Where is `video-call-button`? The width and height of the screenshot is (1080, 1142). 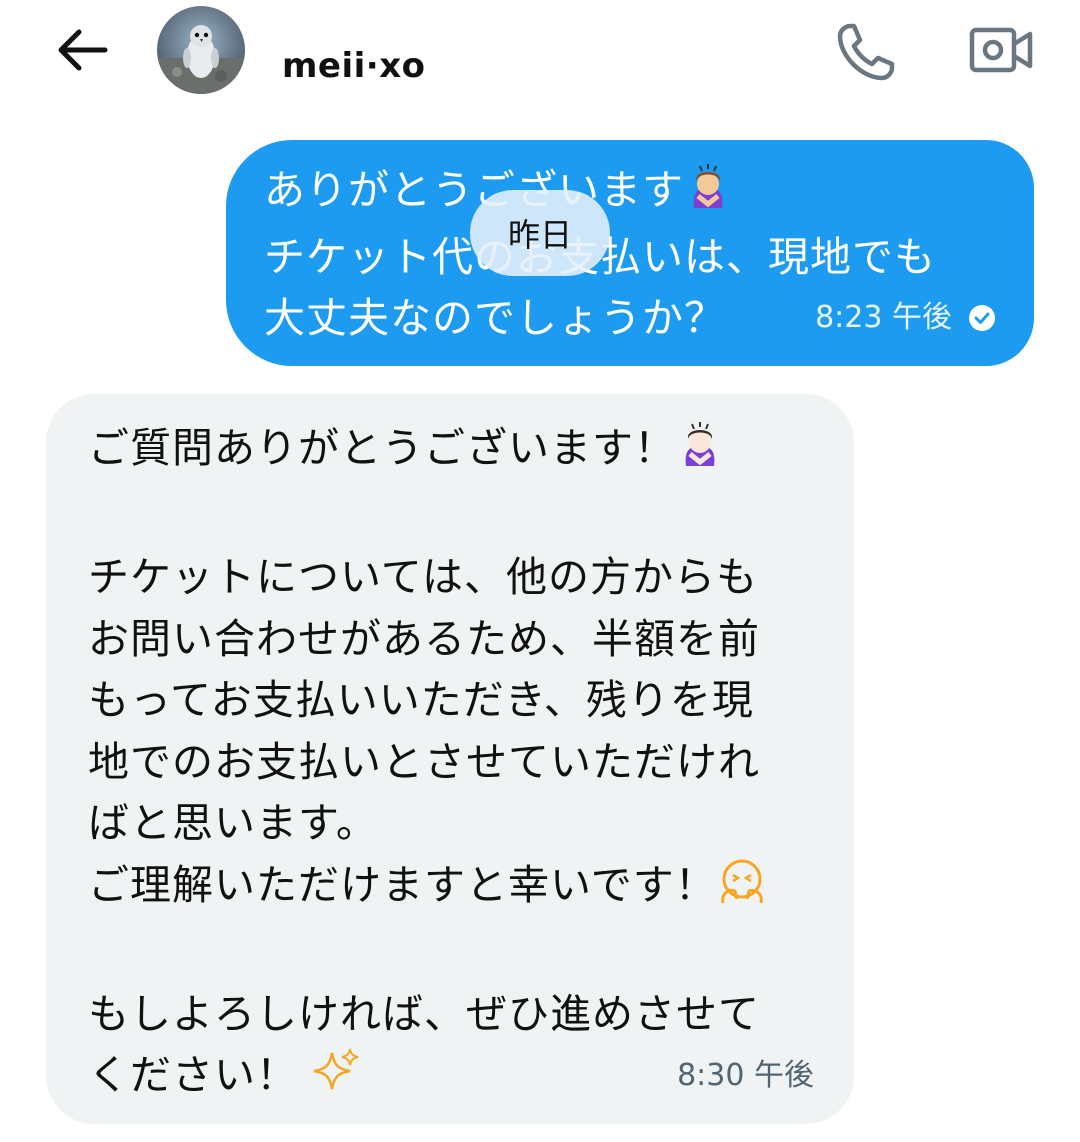
video-call-button is located at coordinates (1002, 50).